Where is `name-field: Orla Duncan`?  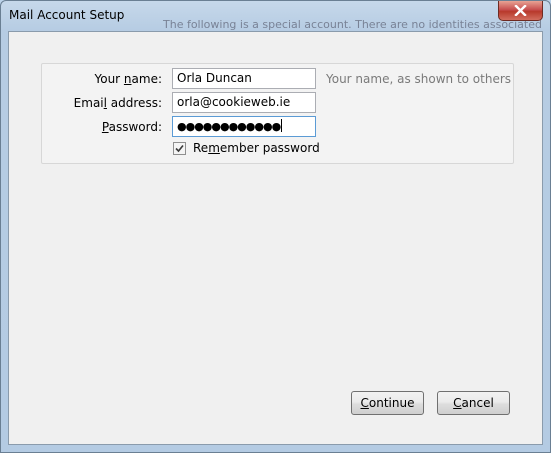 name-field: Orla Duncan is located at coordinates (244, 78).